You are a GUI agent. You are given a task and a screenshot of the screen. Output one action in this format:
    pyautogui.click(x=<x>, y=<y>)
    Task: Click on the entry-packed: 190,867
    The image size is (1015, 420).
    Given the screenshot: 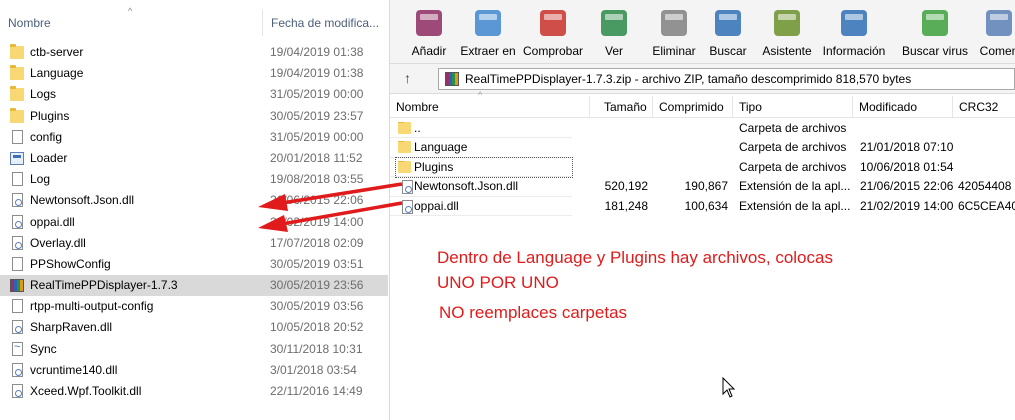 What is the action you would take?
    pyautogui.click(x=706, y=186)
    